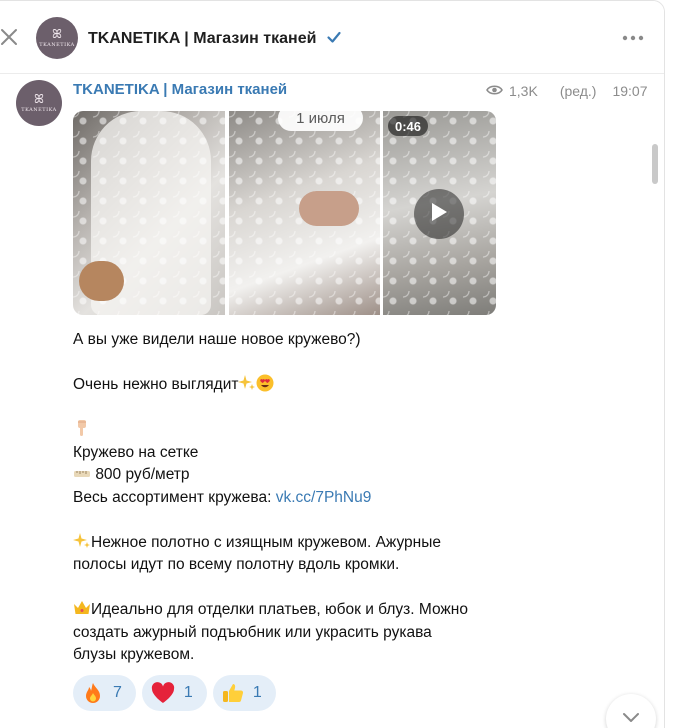 The width and height of the screenshot is (676, 728). Describe the element at coordinates (494, 91) in the screenshot. I see `views-eye-icon` at that location.